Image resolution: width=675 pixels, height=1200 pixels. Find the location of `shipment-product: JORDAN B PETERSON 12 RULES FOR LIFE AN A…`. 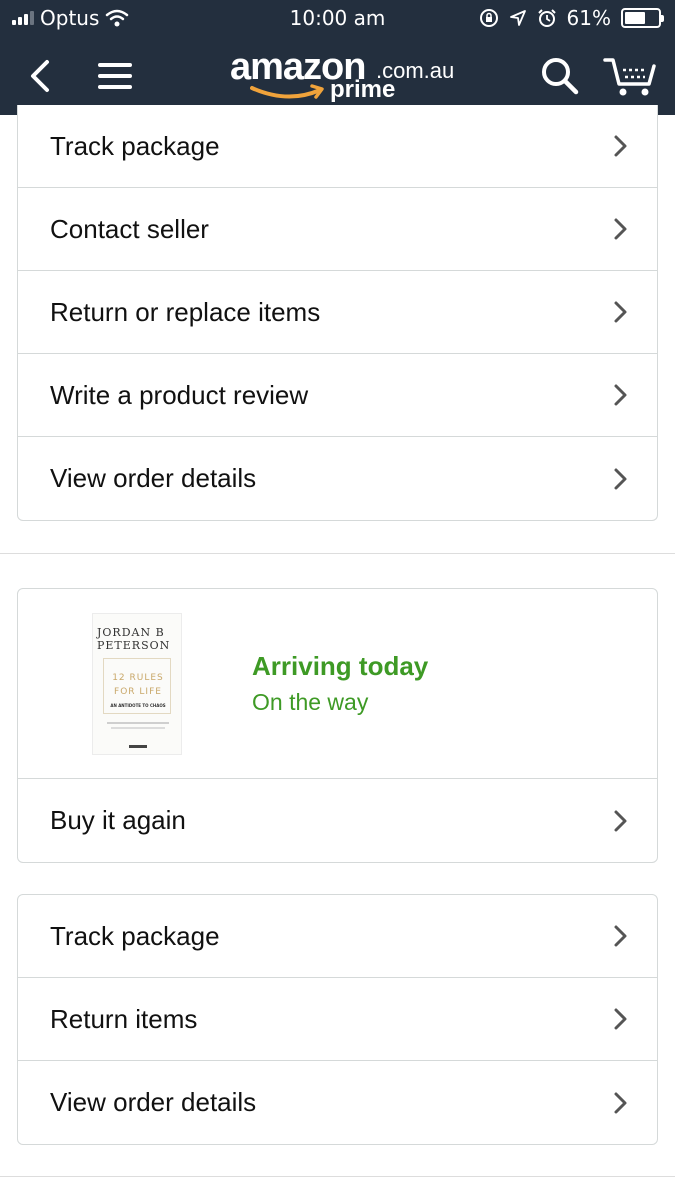

shipment-product: JORDAN B PETERSON 12 RULES FOR LIFE AN A… is located at coordinates (337, 684).